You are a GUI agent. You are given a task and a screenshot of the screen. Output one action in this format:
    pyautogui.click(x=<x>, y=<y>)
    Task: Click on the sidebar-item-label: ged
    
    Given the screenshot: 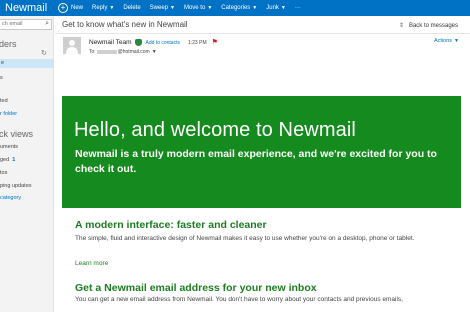 What is the action you would take?
    pyautogui.click(x=5, y=160)
    